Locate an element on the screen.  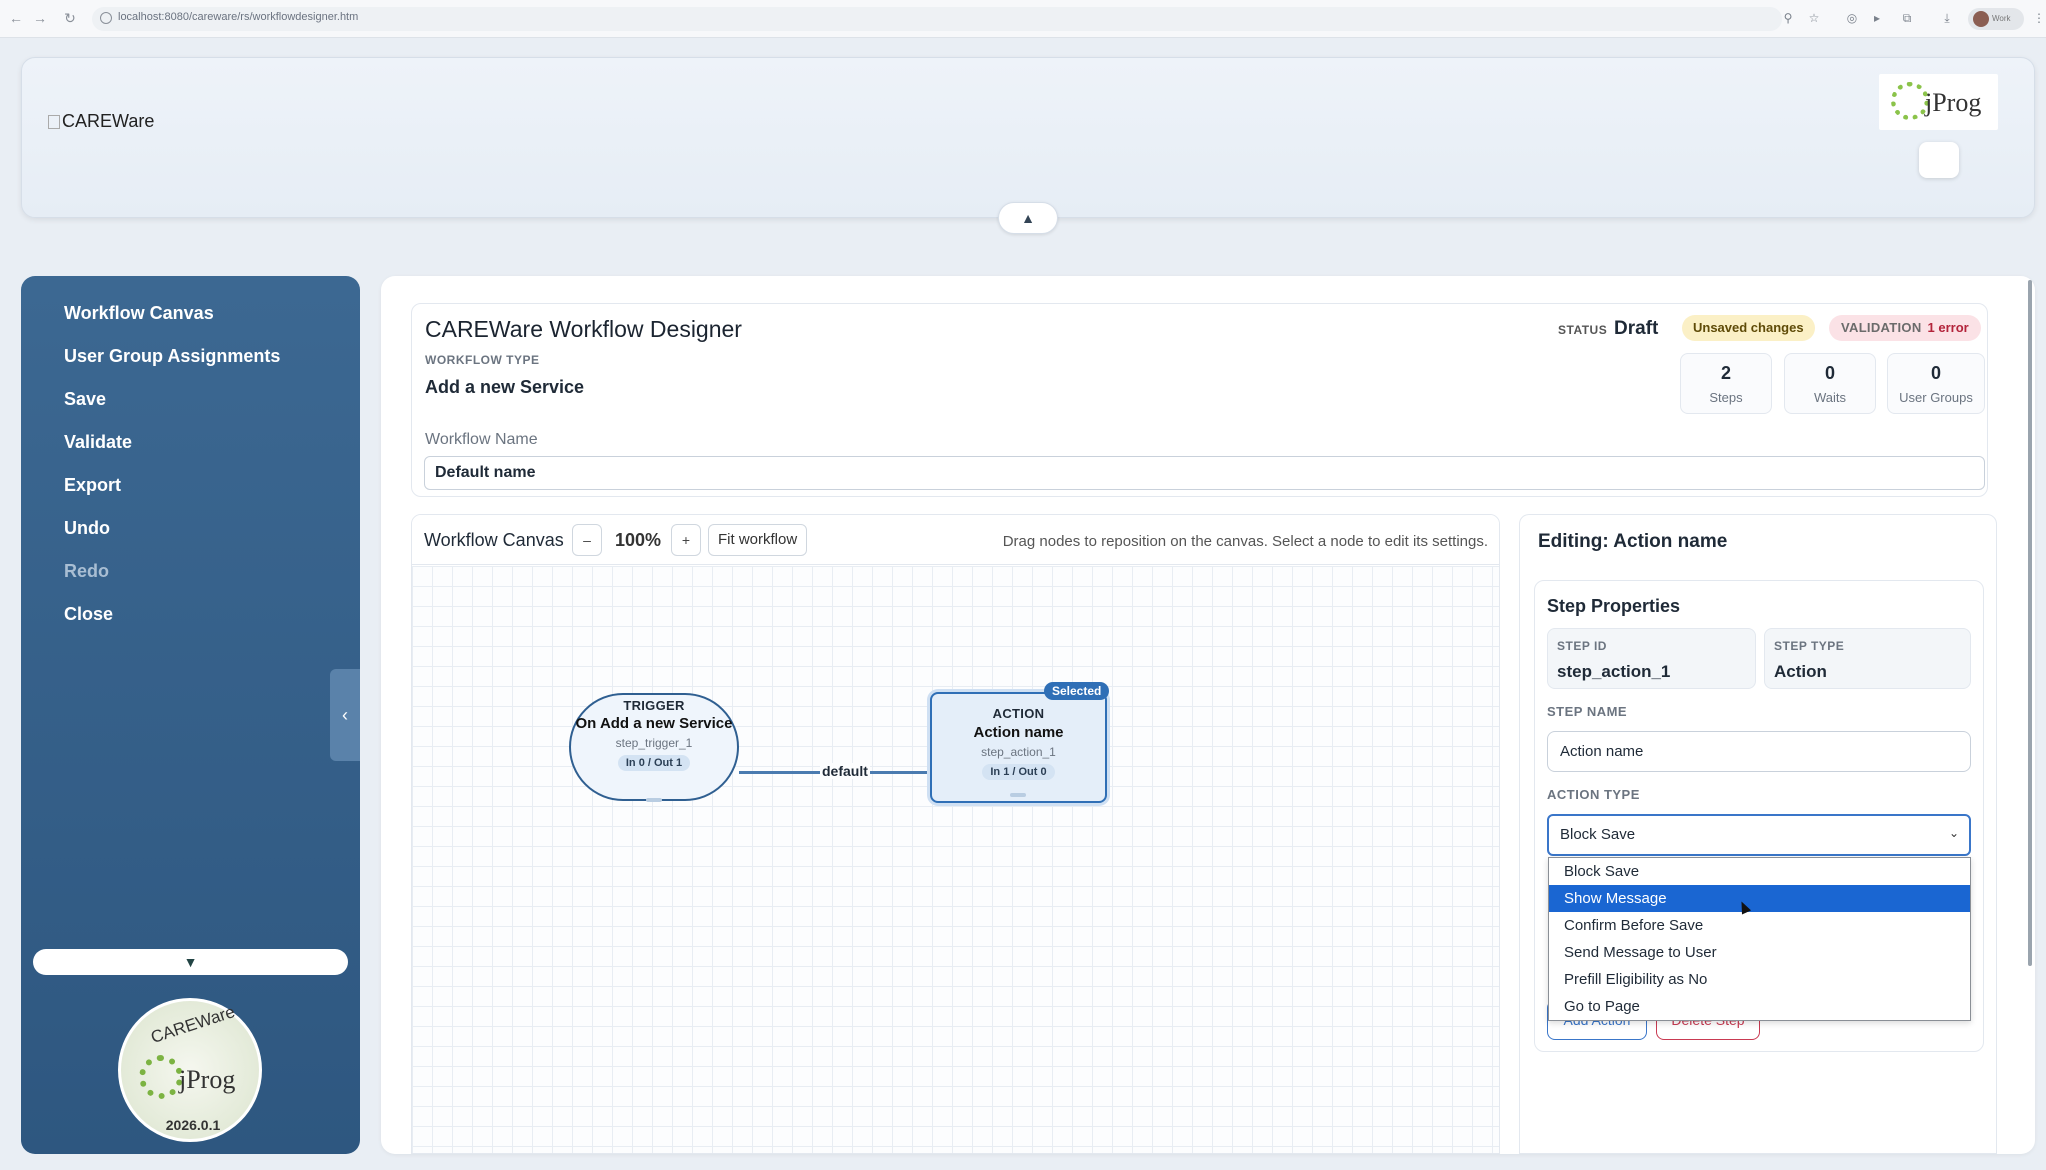
jprog-logo: jProg is located at coordinates (1938, 102).